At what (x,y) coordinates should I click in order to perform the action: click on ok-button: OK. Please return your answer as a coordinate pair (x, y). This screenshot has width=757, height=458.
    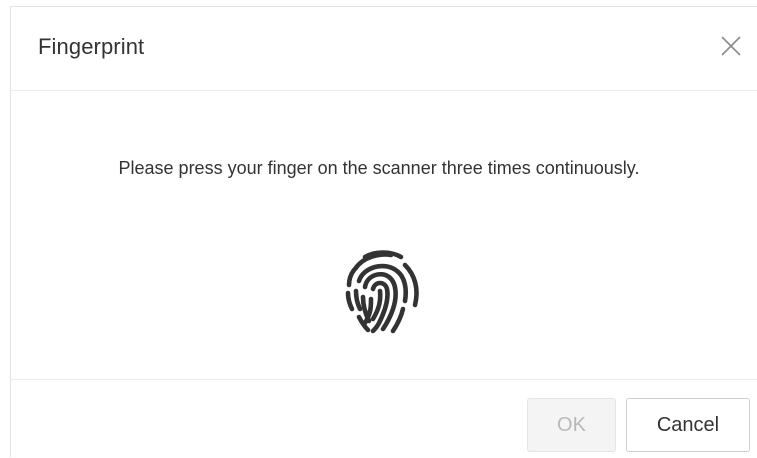
    Looking at the image, I should click on (571, 425).